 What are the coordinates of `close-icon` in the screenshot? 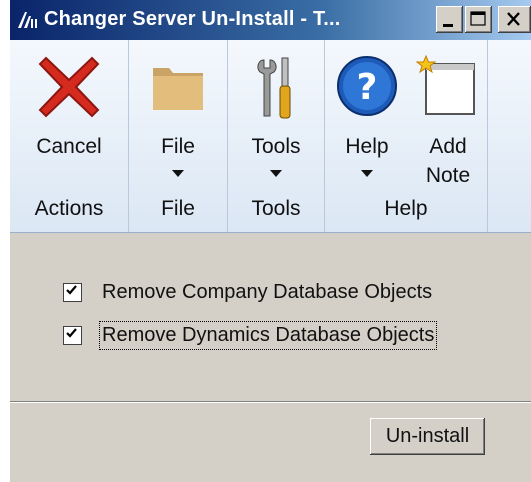 It's located at (513, 19).